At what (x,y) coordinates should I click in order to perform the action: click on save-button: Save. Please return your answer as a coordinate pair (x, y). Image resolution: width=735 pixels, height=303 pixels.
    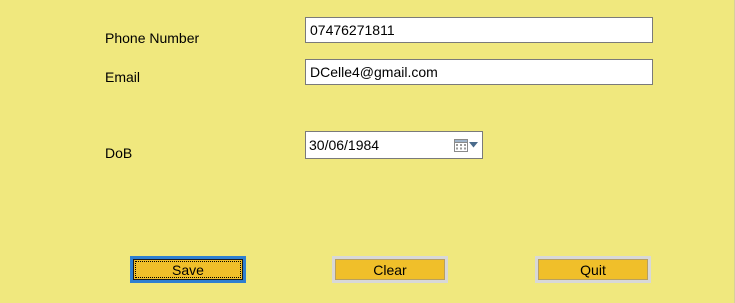
    Looking at the image, I should click on (188, 269).